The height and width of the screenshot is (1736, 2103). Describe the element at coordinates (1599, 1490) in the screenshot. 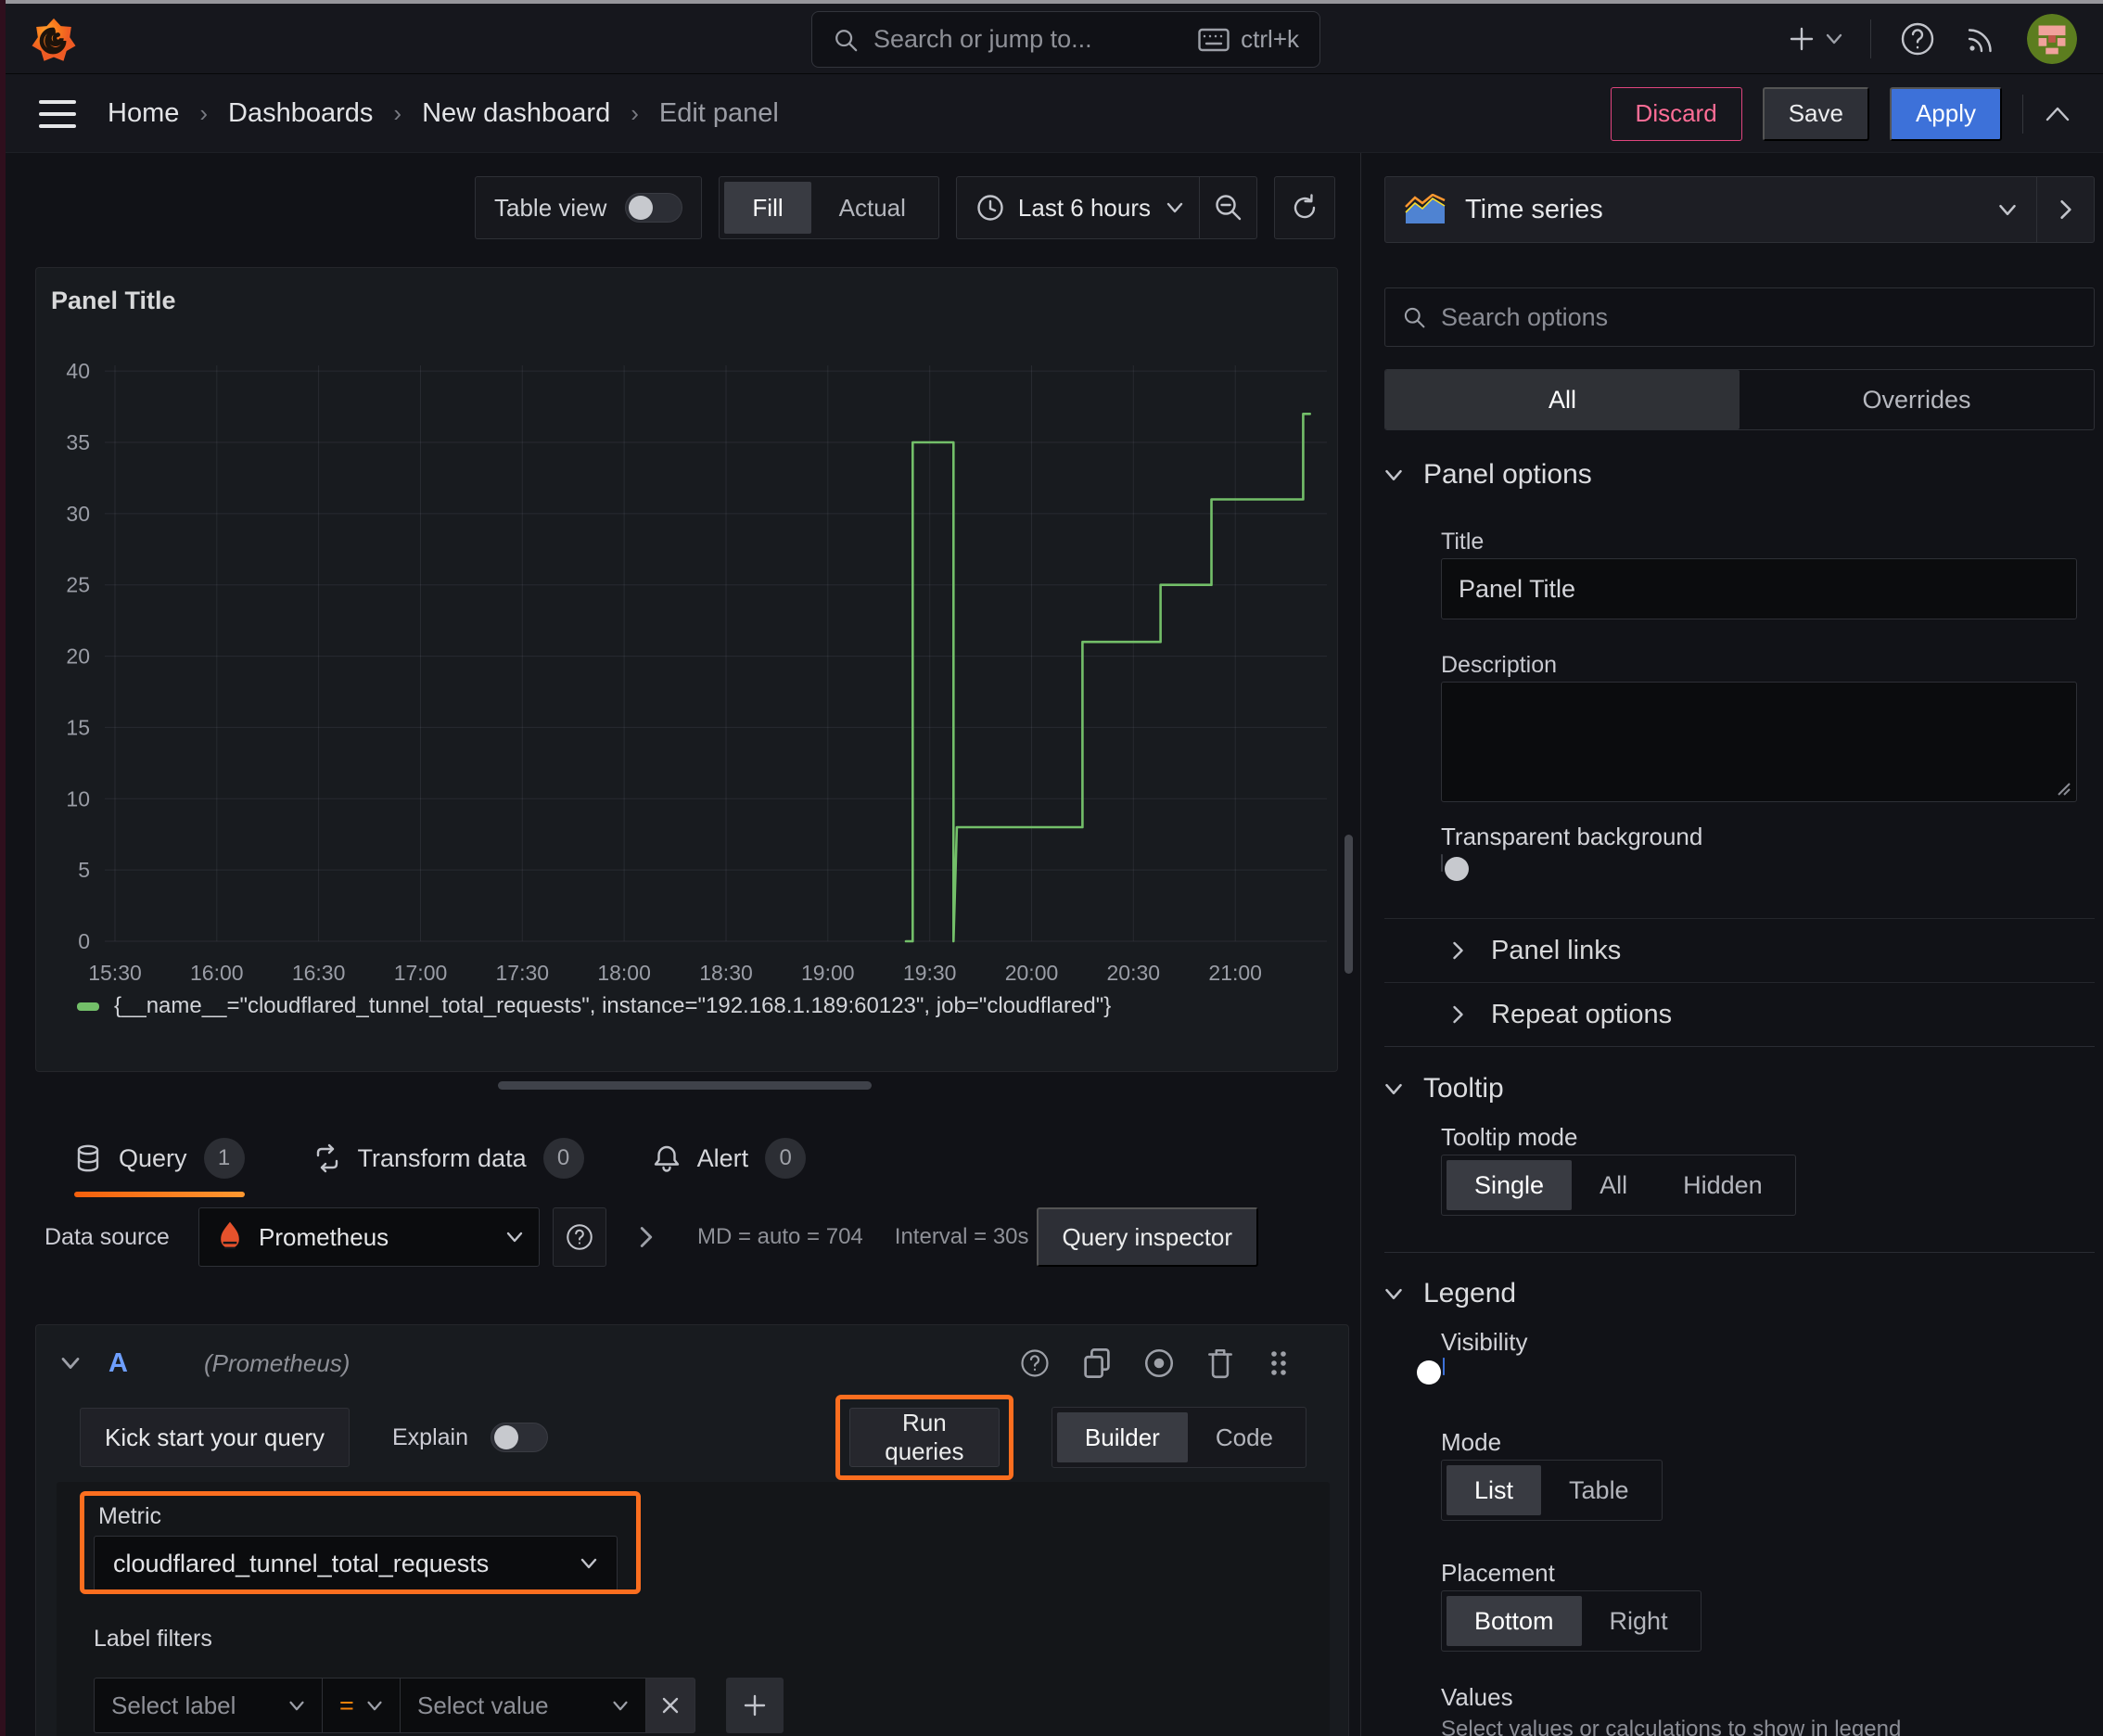

I see `legend-mode-table: Table` at that location.